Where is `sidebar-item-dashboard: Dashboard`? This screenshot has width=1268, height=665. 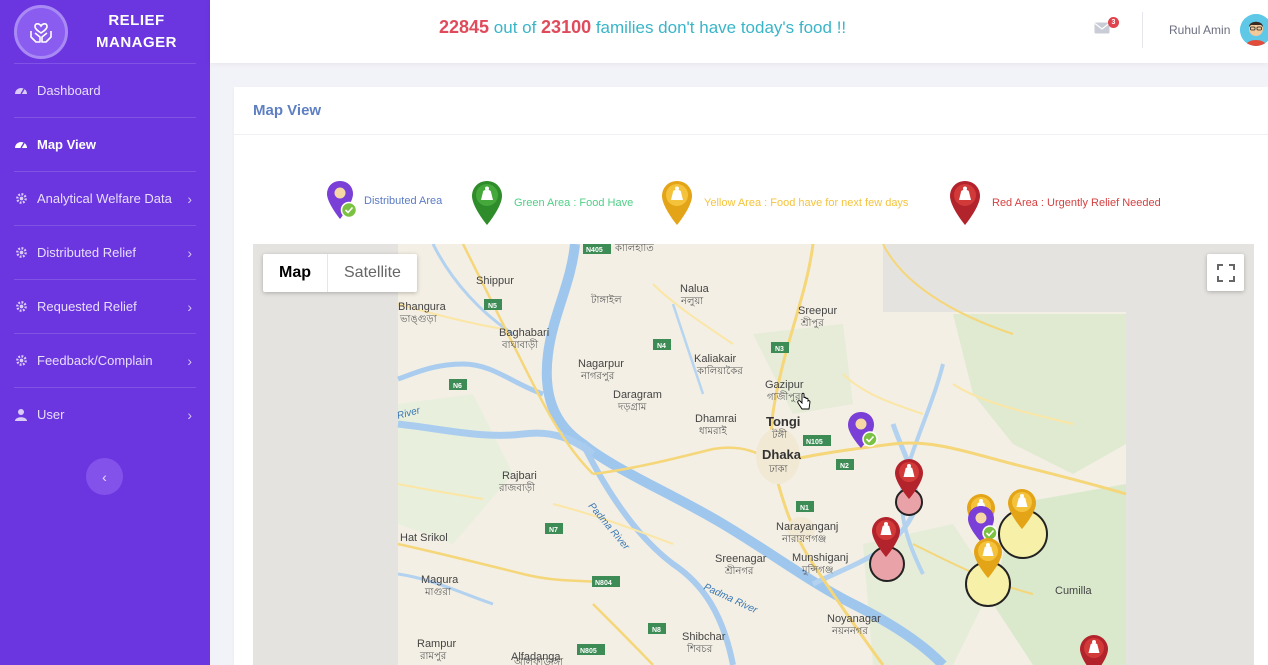
sidebar-item-dashboard: Dashboard is located at coordinates (105, 90).